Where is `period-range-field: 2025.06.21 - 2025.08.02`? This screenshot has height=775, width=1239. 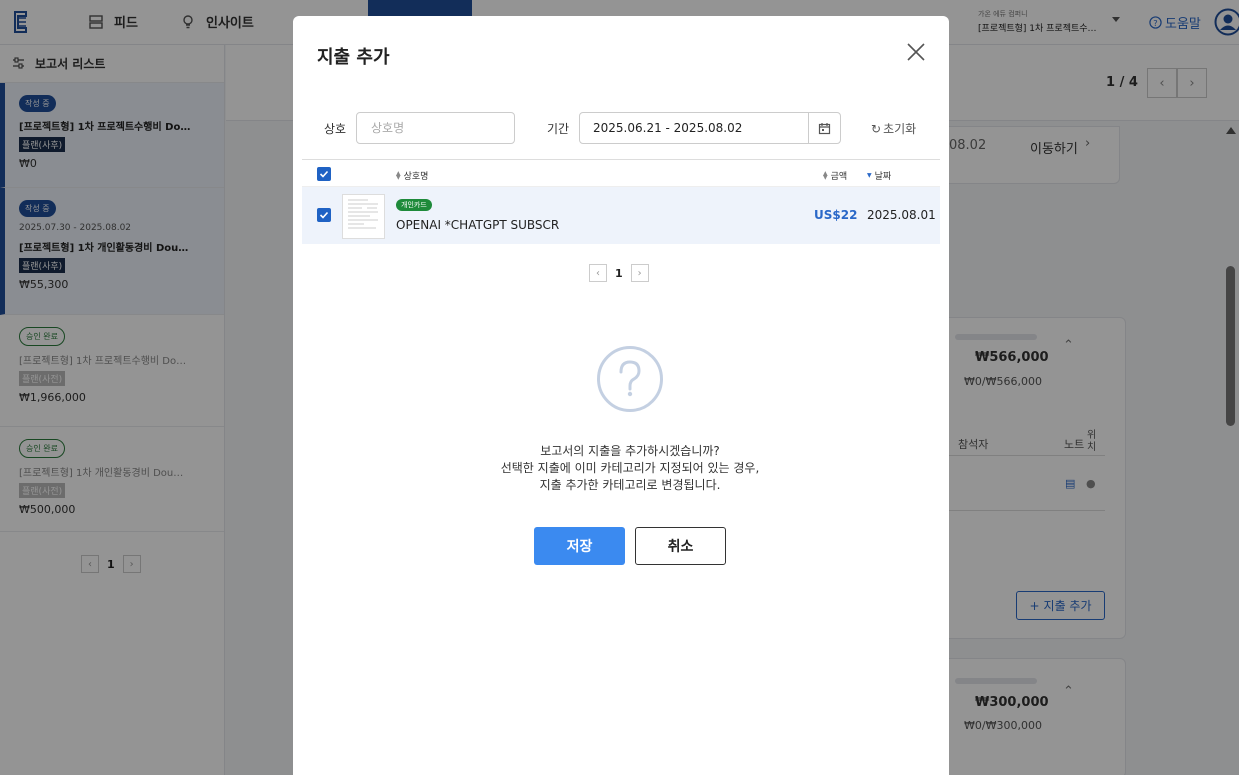
period-range-field: 2025.06.21 - 2025.08.02 is located at coordinates (710, 128).